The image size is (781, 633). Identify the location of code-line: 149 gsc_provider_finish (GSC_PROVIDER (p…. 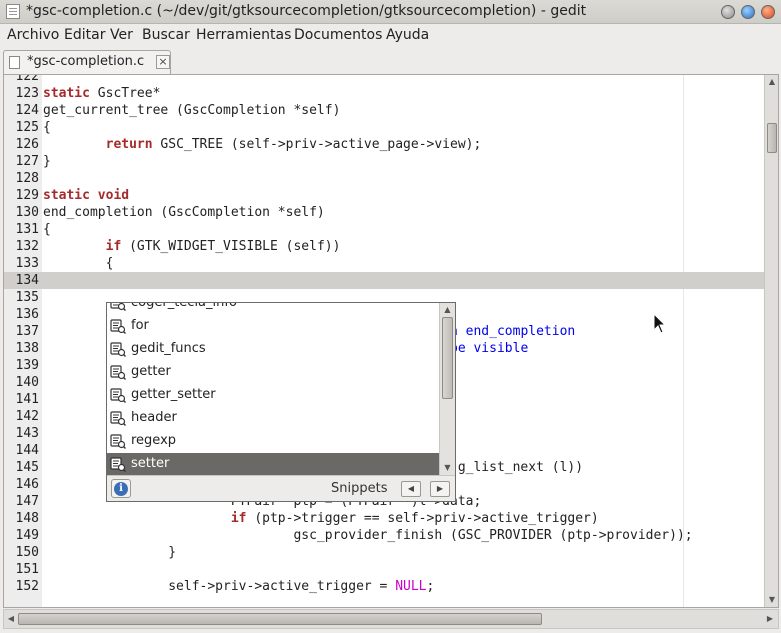
(384, 535).